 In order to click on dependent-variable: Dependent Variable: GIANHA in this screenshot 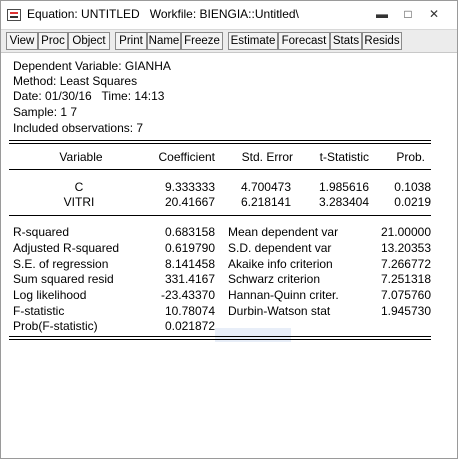, I will do `click(92, 66)`.